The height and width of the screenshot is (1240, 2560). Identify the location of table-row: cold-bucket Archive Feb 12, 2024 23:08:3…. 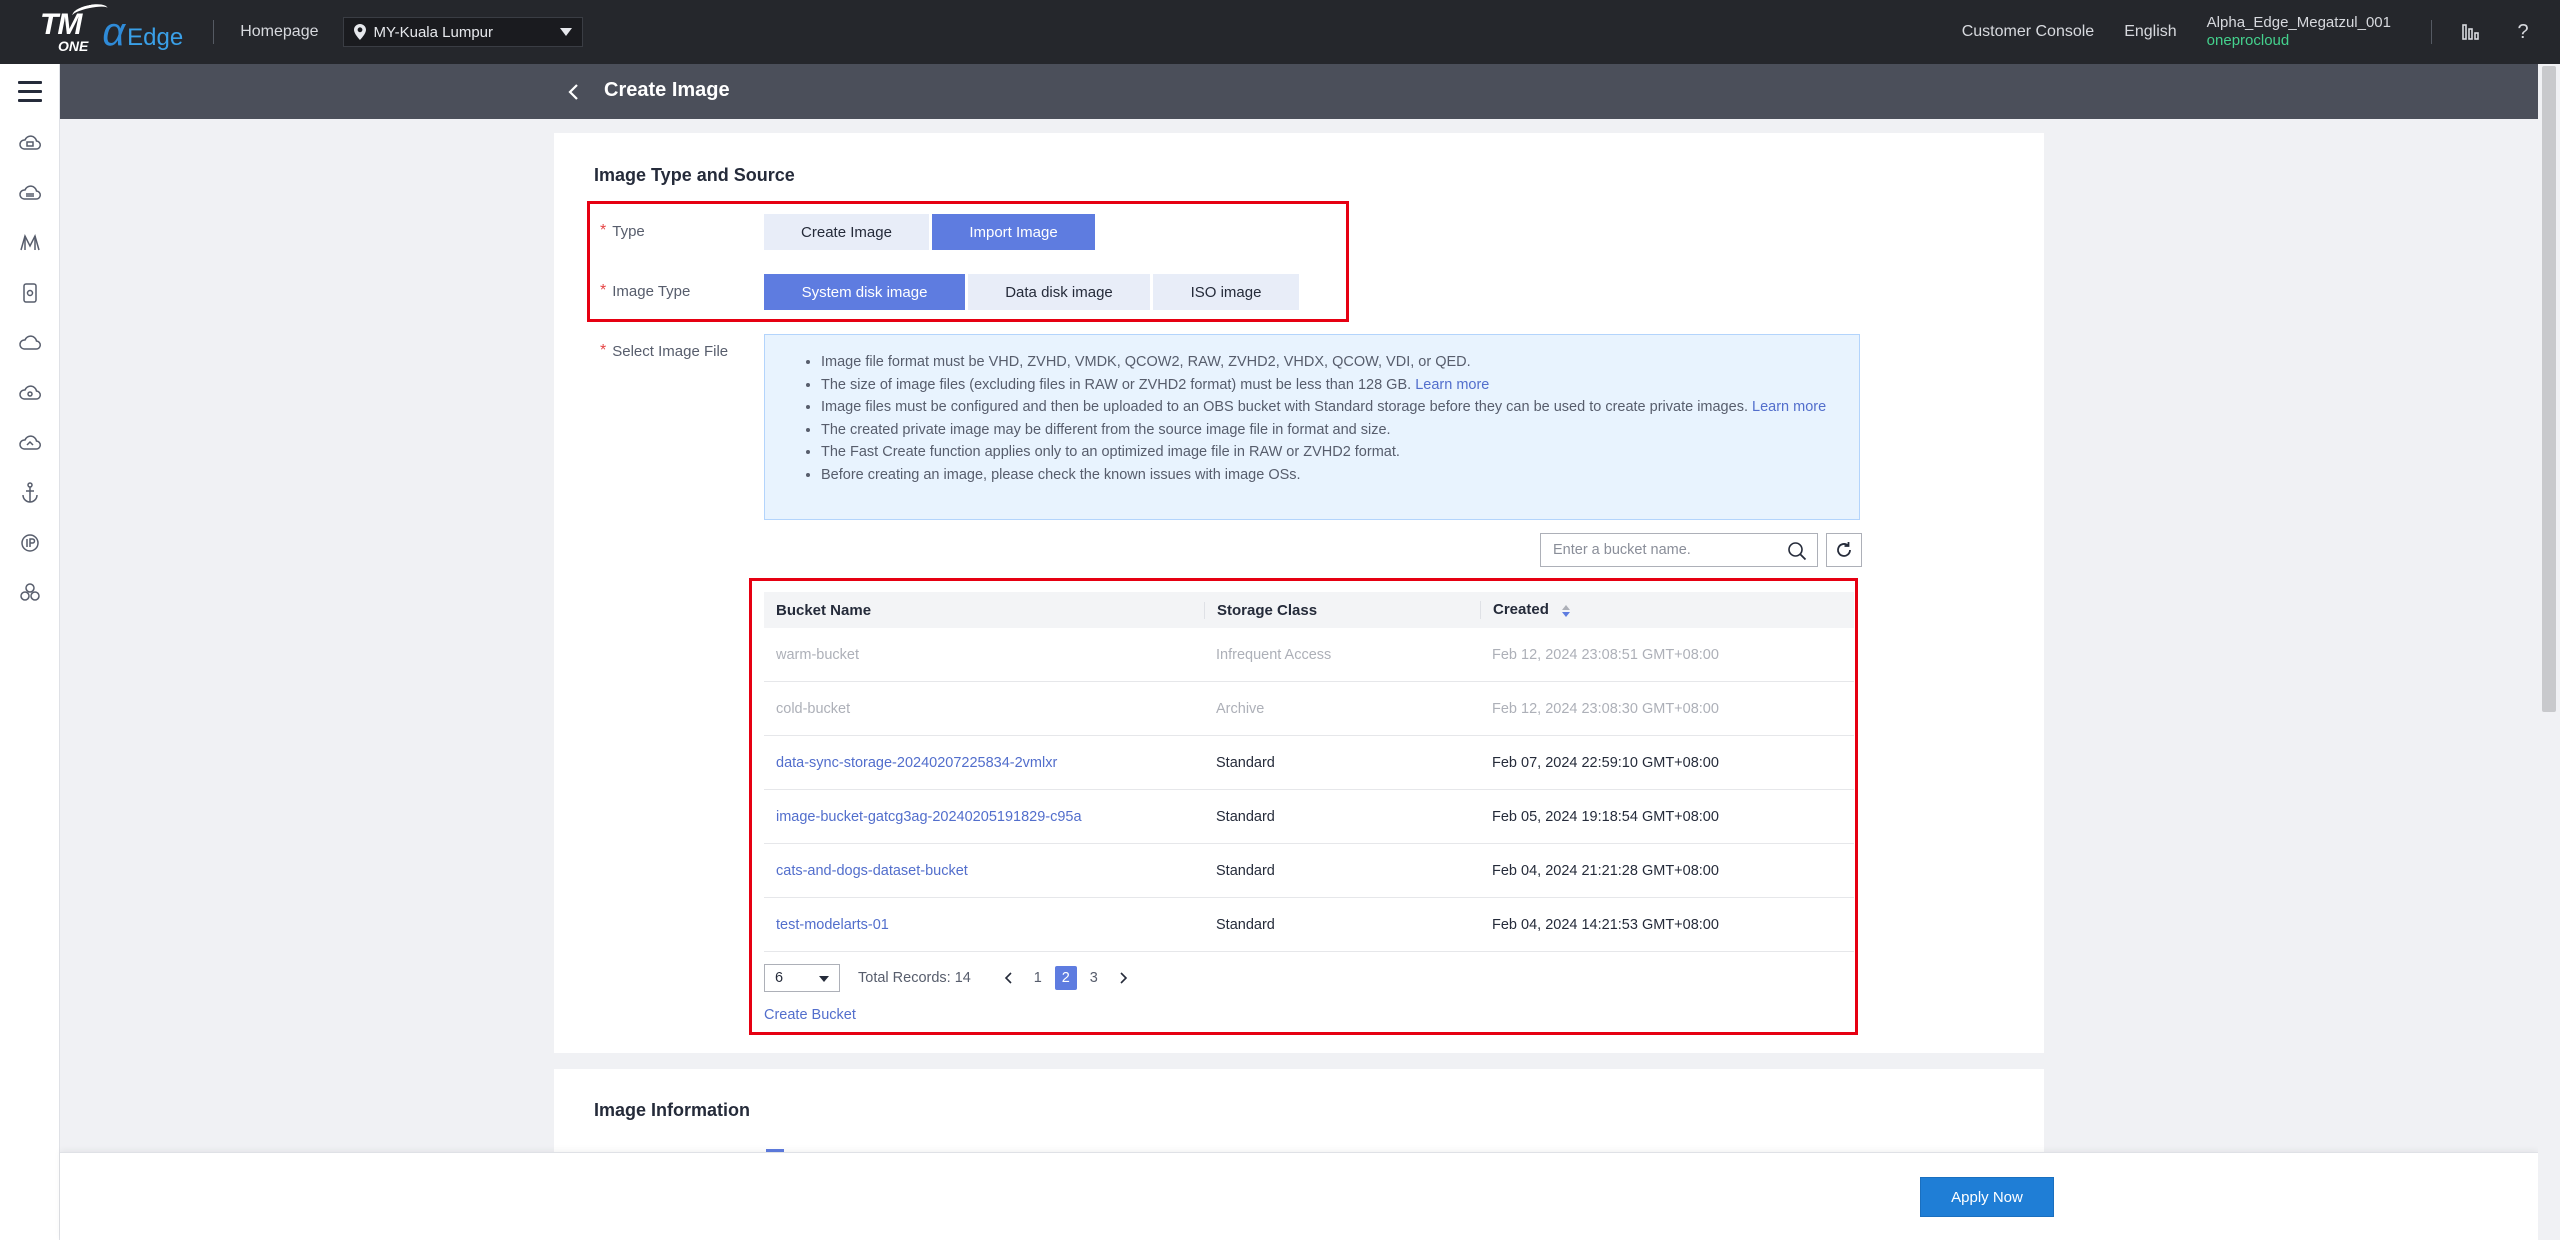
(1309, 709).